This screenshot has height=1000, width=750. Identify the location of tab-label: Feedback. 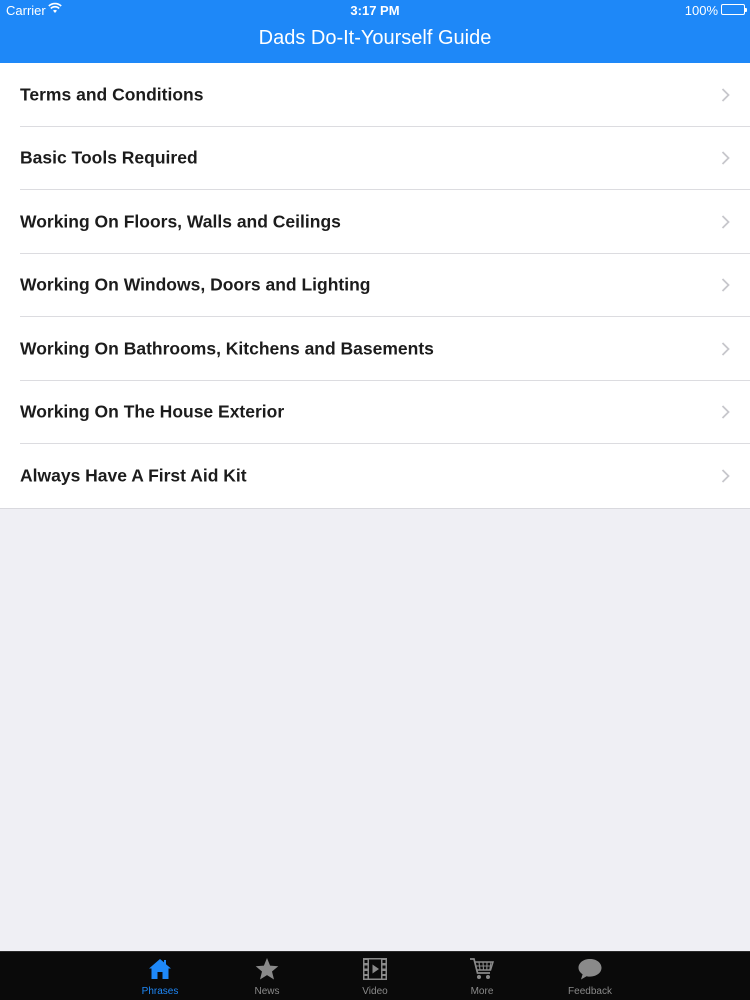
(590, 991).